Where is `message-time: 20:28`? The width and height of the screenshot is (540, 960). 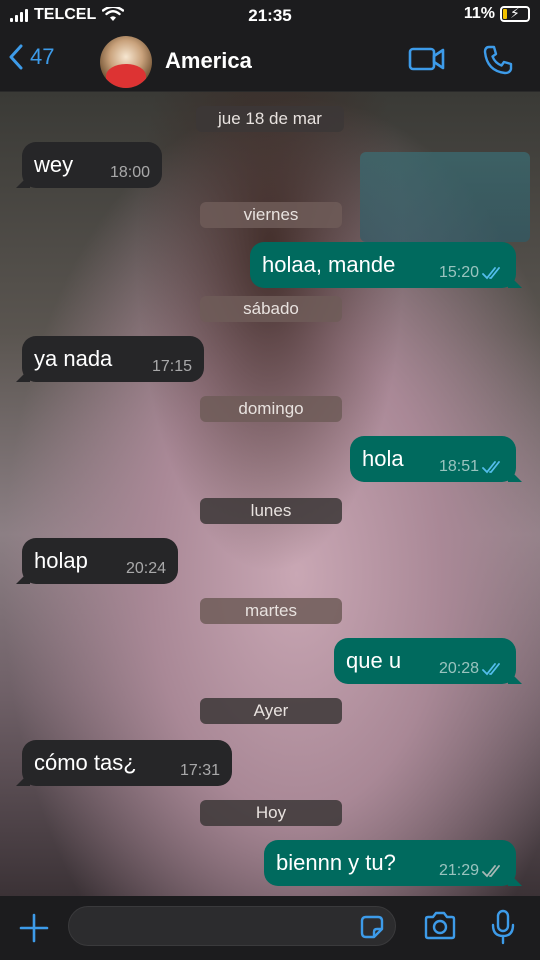
message-time: 20:28 is located at coordinates (458, 668).